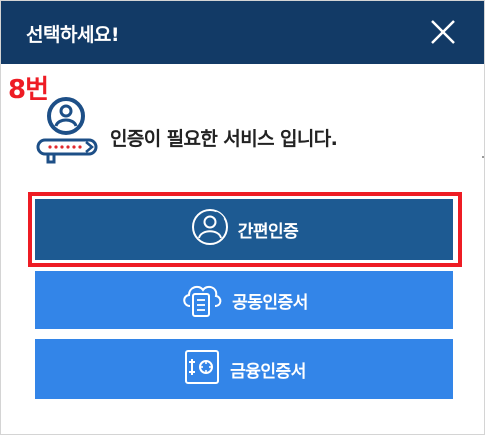 The width and height of the screenshot is (485, 435). What do you see at coordinates (270, 302) in the screenshot?
I see `joint-certificate-label: 공동인증서` at bounding box center [270, 302].